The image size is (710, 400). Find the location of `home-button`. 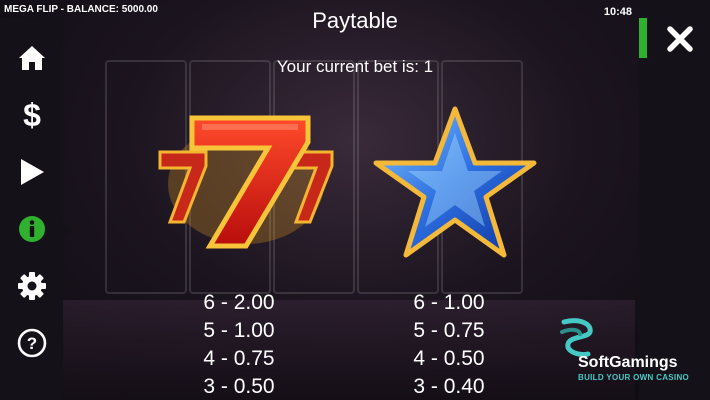

home-button is located at coordinates (31, 58).